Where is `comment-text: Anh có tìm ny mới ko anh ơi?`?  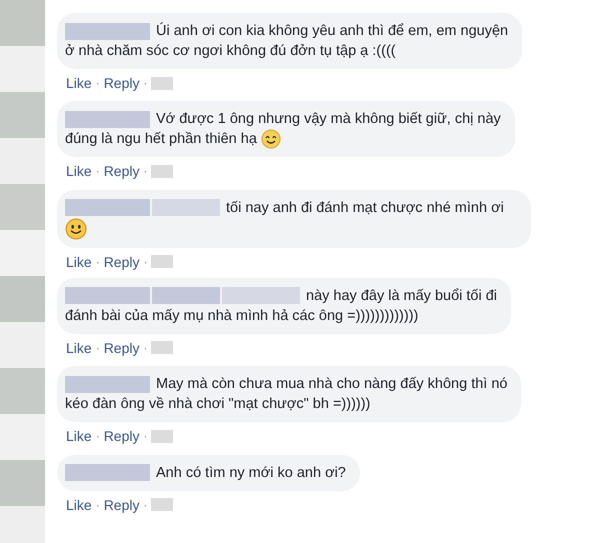 comment-text: Anh có tìm ny mới ko anh ơi? is located at coordinates (251, 473).